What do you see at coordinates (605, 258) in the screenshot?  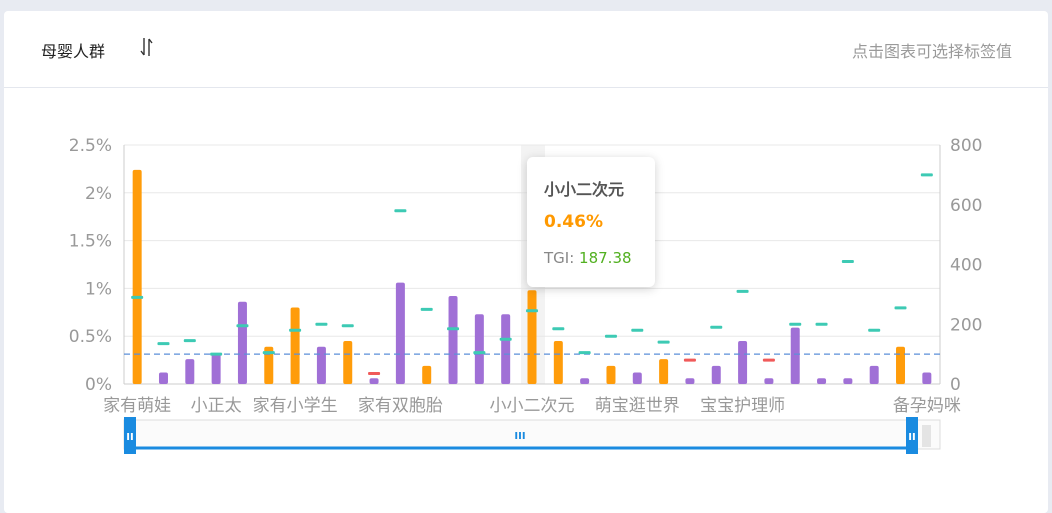 I see `tooltip-tgi-value: 187.38` at bounding box center [605, 258].